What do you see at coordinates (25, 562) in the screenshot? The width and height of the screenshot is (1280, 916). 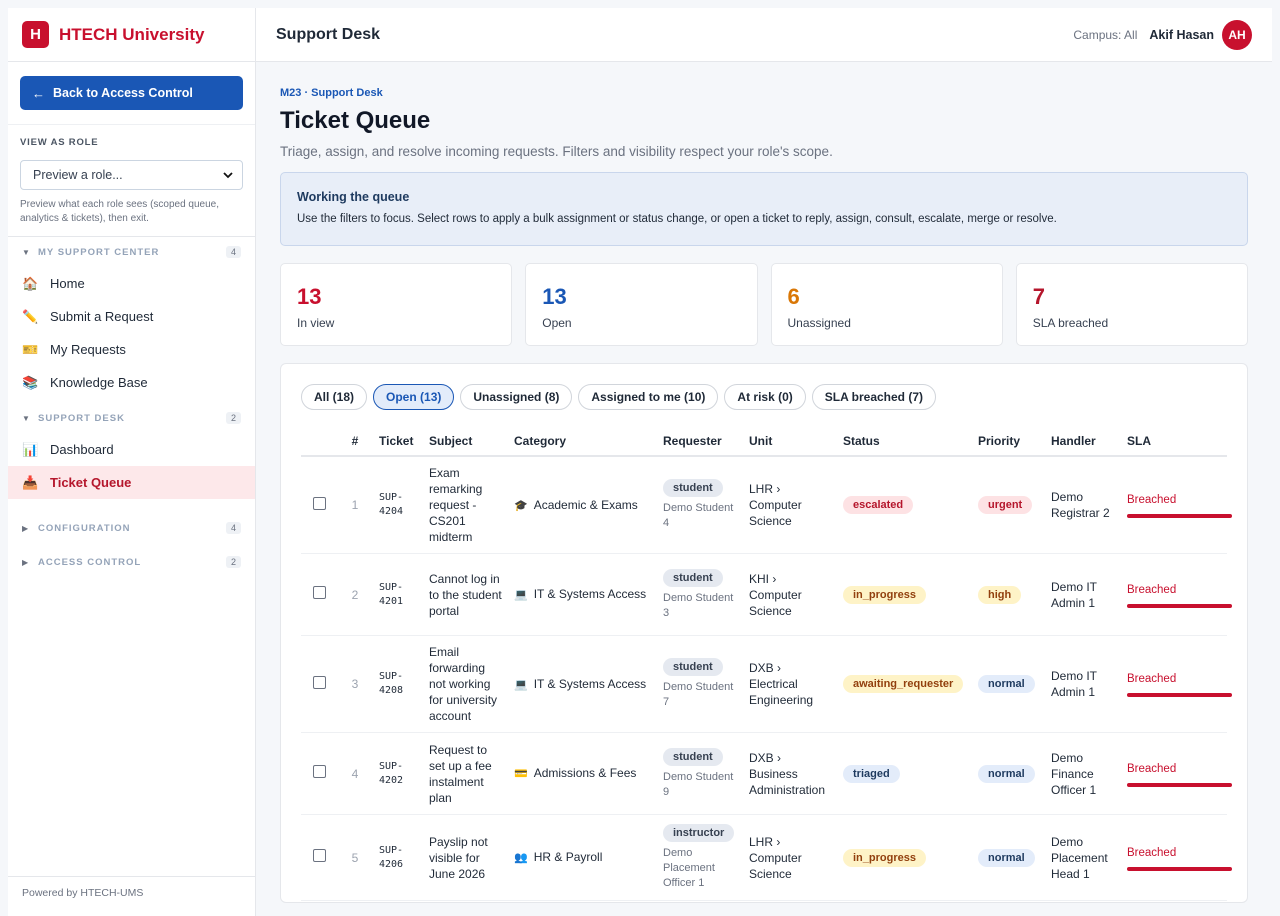 I see `caret-right-icon: ▶` at bounding box center [25, 562].